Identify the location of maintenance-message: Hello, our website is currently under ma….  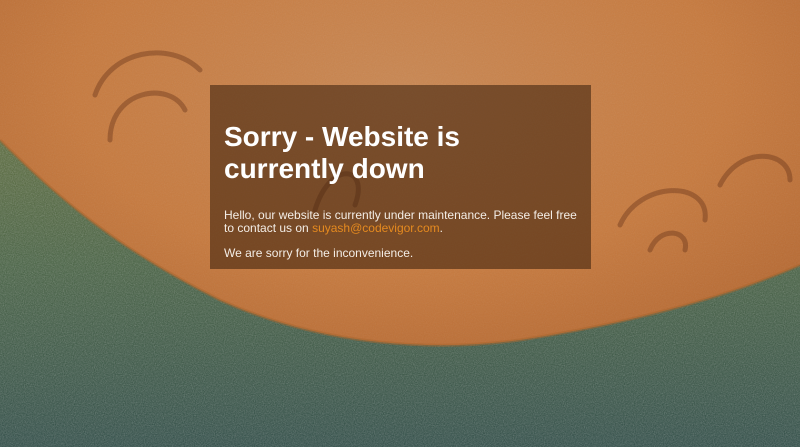
(400, 222).